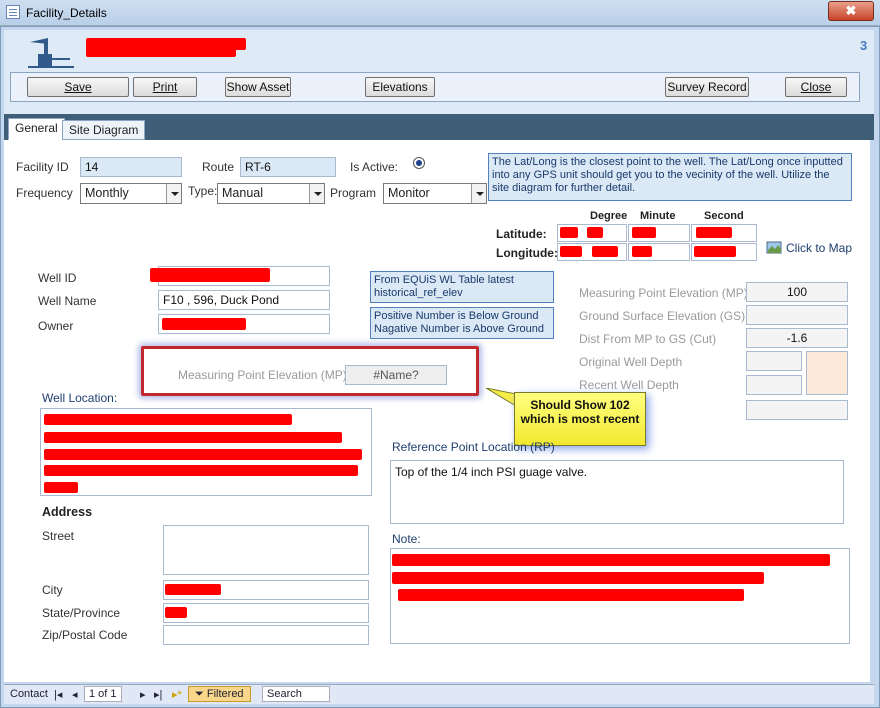 The image size is (880, 708). I want to click on is-active-radio, so click(419, 163).